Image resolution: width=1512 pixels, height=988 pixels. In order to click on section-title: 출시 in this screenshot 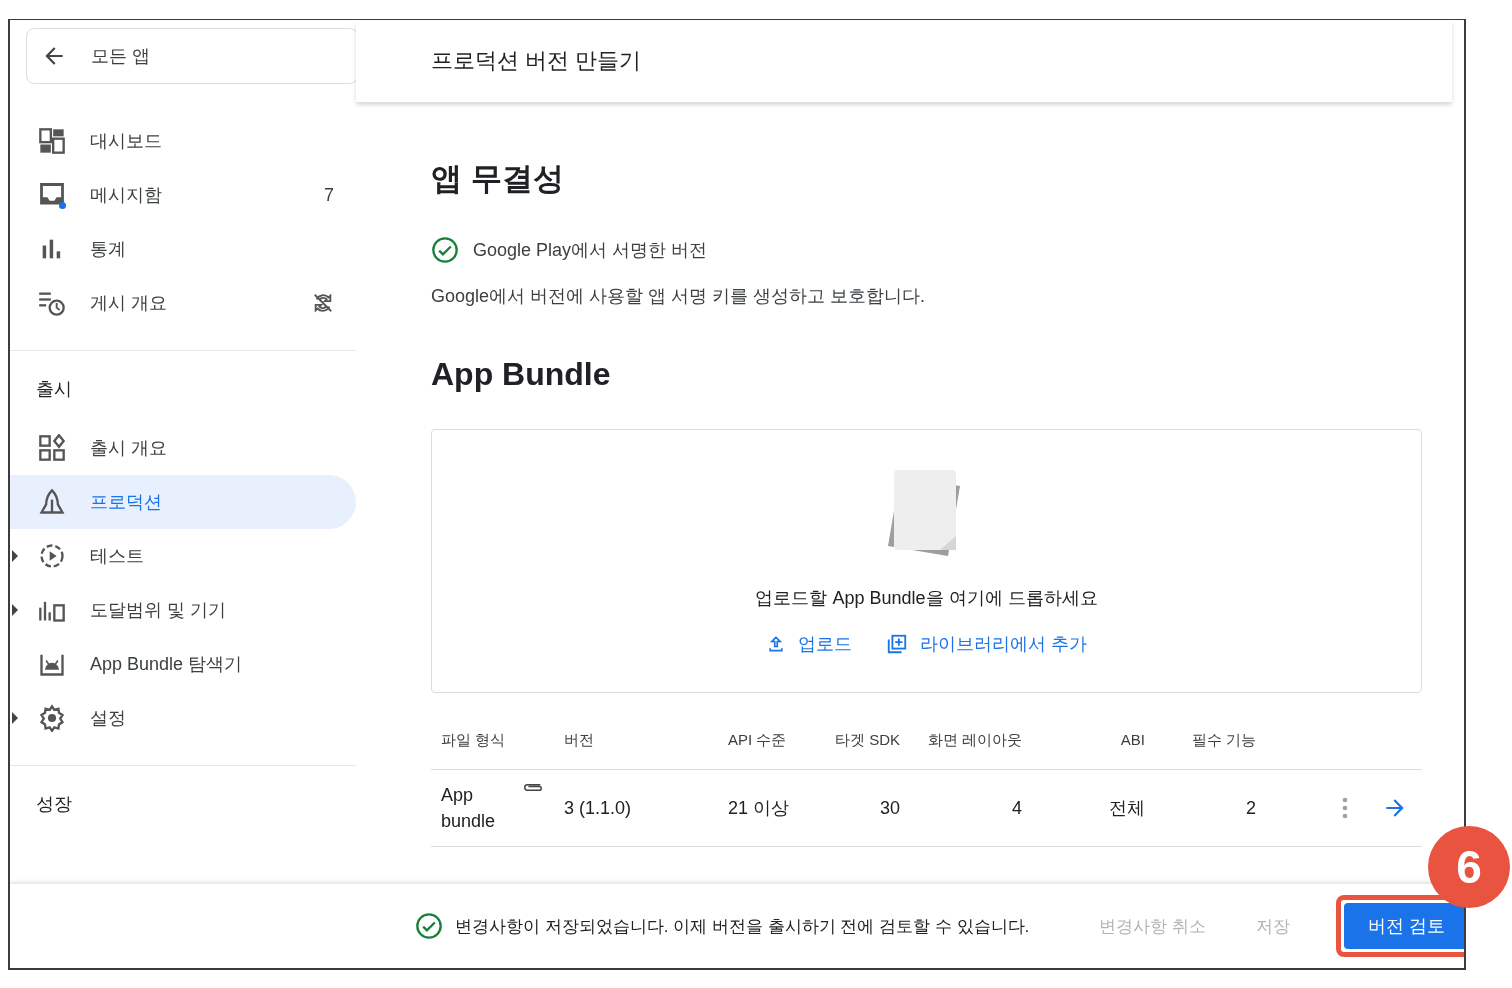, I will do `click(54, 389)`.